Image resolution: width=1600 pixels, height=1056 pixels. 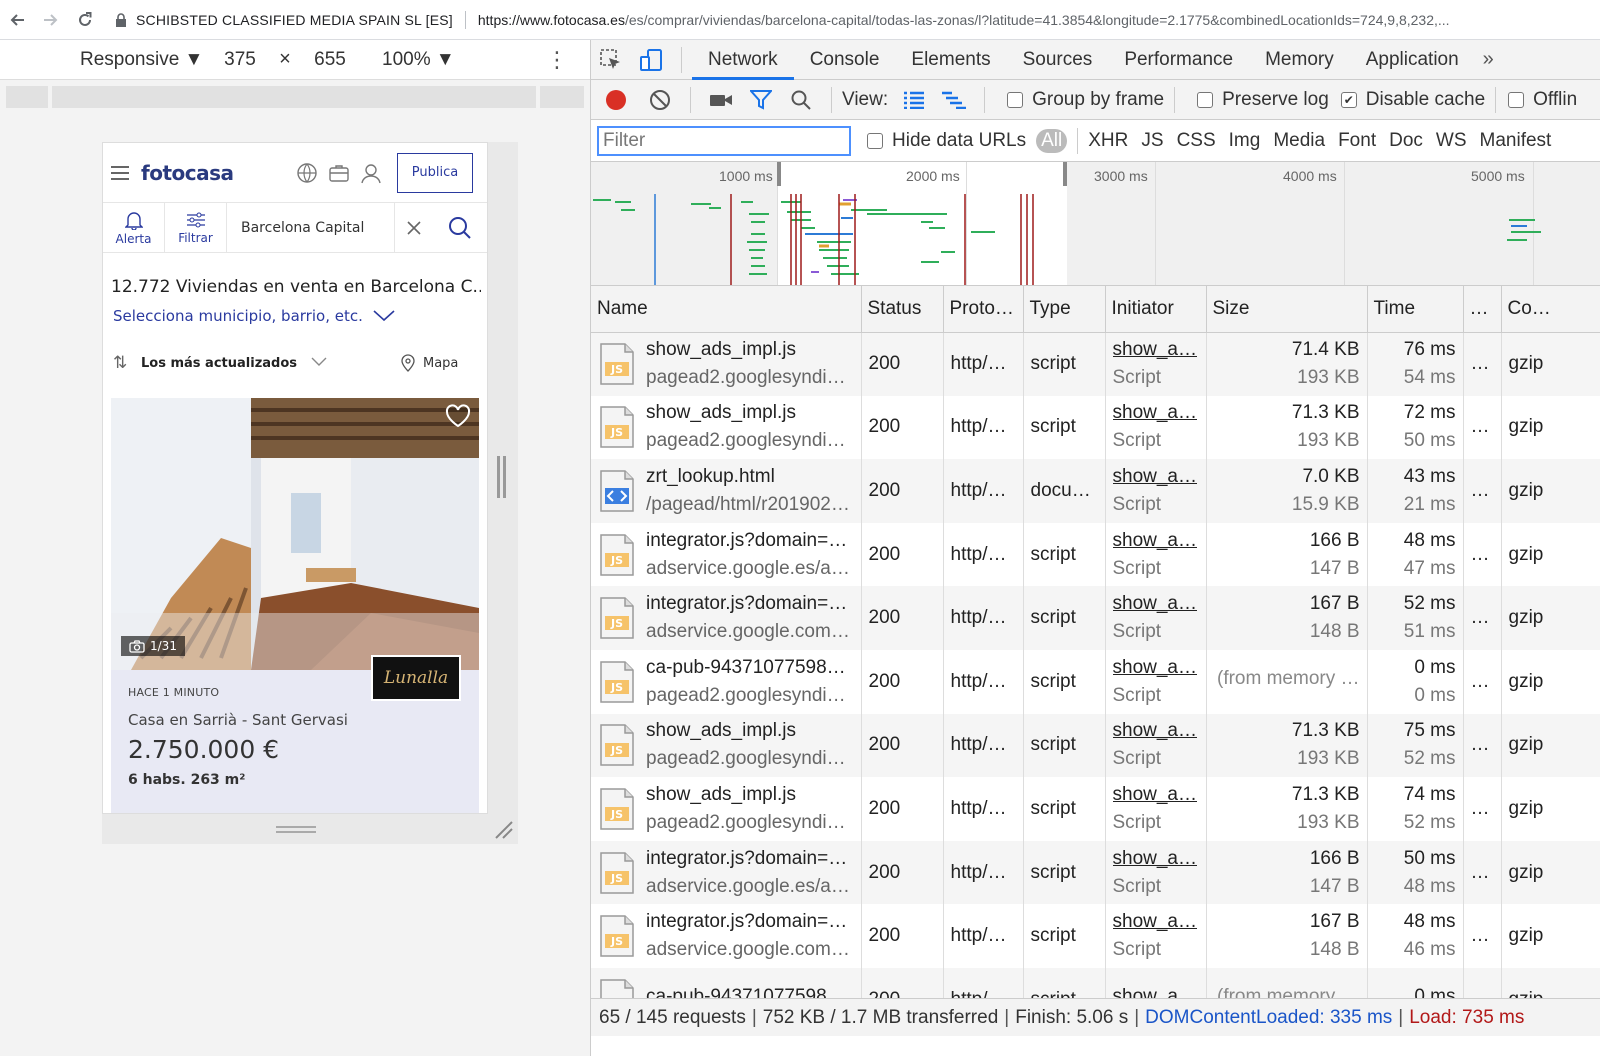 What do you see at coordinates (1245, 141) in the screenshot?
I see `type-filter-img: Img` at bounding box center [1245, 141].